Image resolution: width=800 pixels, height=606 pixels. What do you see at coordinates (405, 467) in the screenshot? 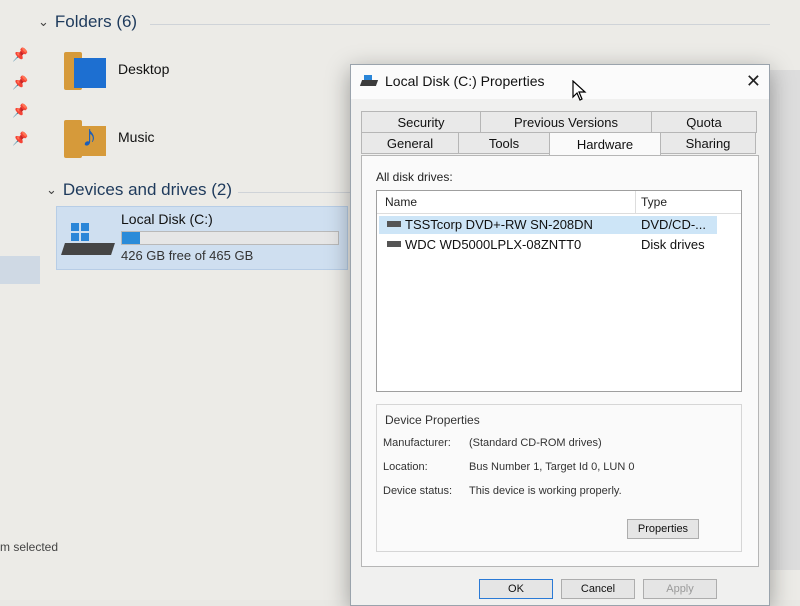
I see `location-label: Location:` at bounding box center [405, 467].